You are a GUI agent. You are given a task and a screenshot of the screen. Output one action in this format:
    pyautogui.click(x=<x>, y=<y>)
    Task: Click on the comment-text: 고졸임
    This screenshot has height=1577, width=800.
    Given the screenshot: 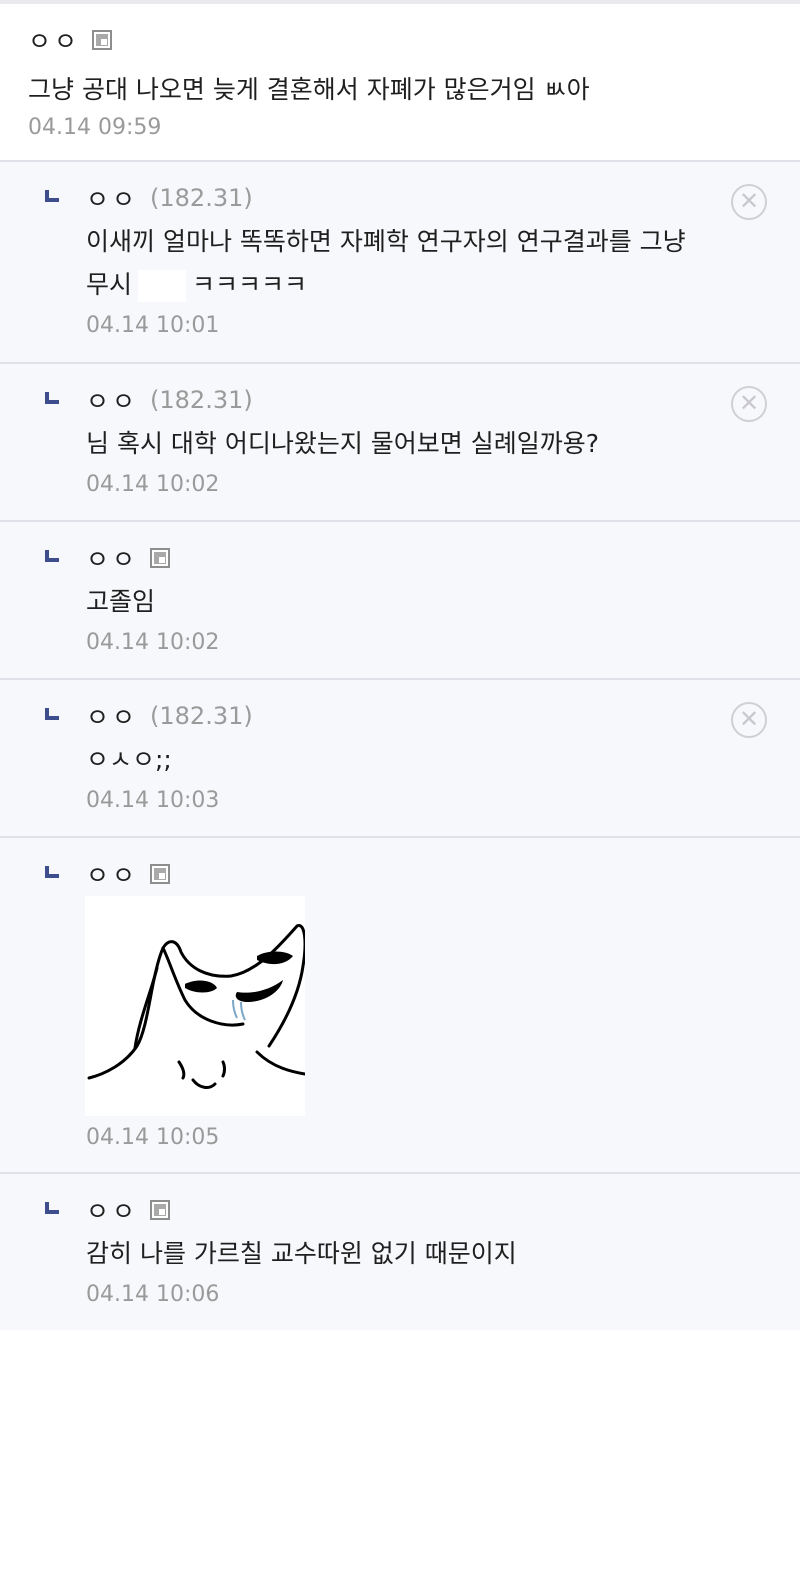 What is the action you would take?
    pyautogui.click(x=121, y=601)
    